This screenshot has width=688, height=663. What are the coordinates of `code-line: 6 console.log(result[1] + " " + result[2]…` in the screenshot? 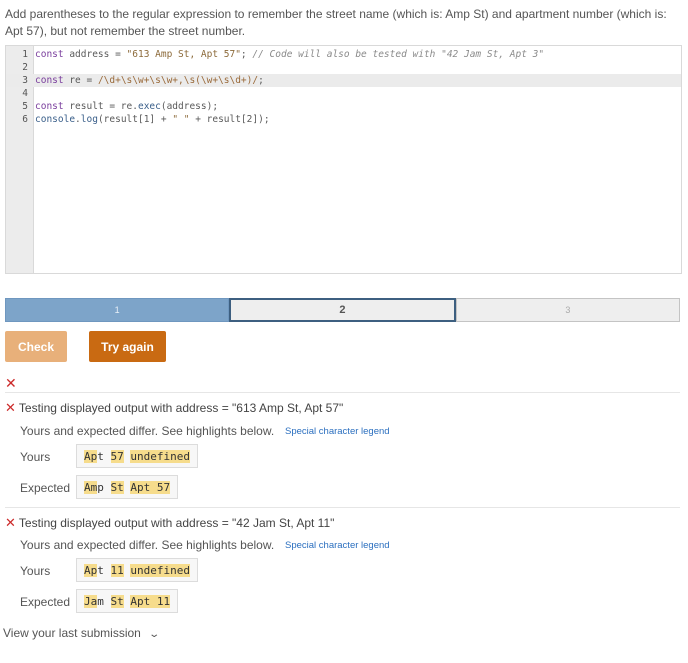 It's located at (343, 119).